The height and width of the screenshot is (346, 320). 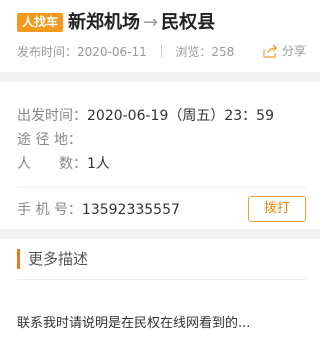 I want to click on call-button: 拨打, so click(x=277, y=209).